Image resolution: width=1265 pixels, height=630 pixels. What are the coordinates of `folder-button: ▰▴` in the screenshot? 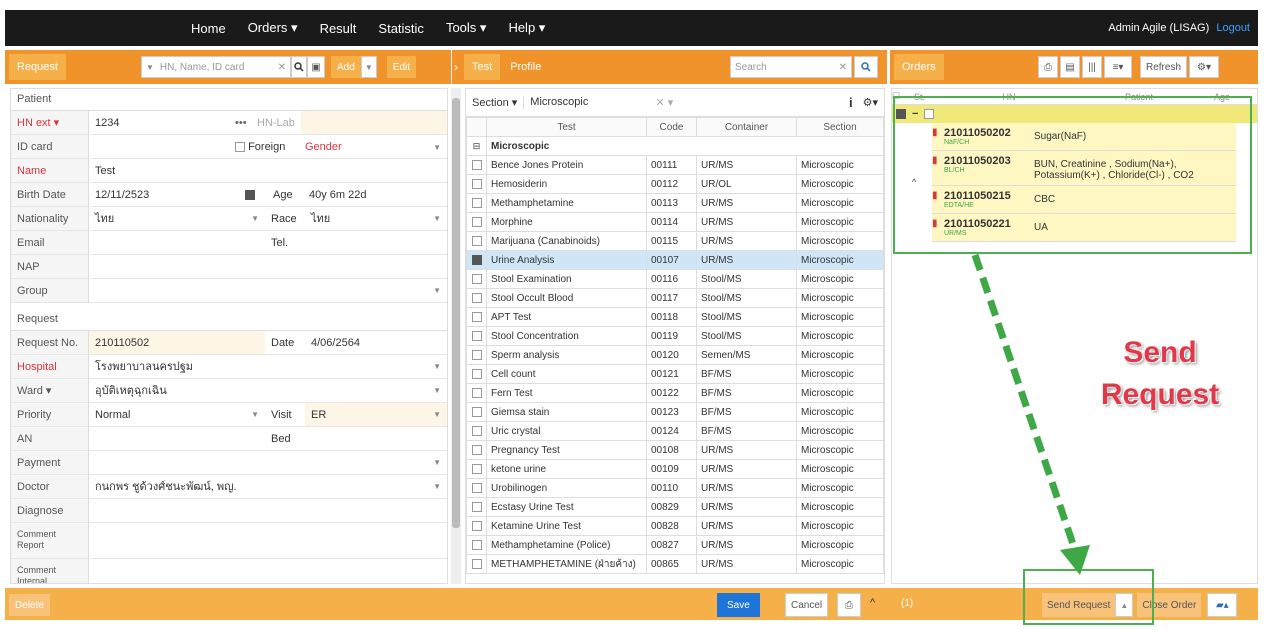 It's located at (1222, 605).